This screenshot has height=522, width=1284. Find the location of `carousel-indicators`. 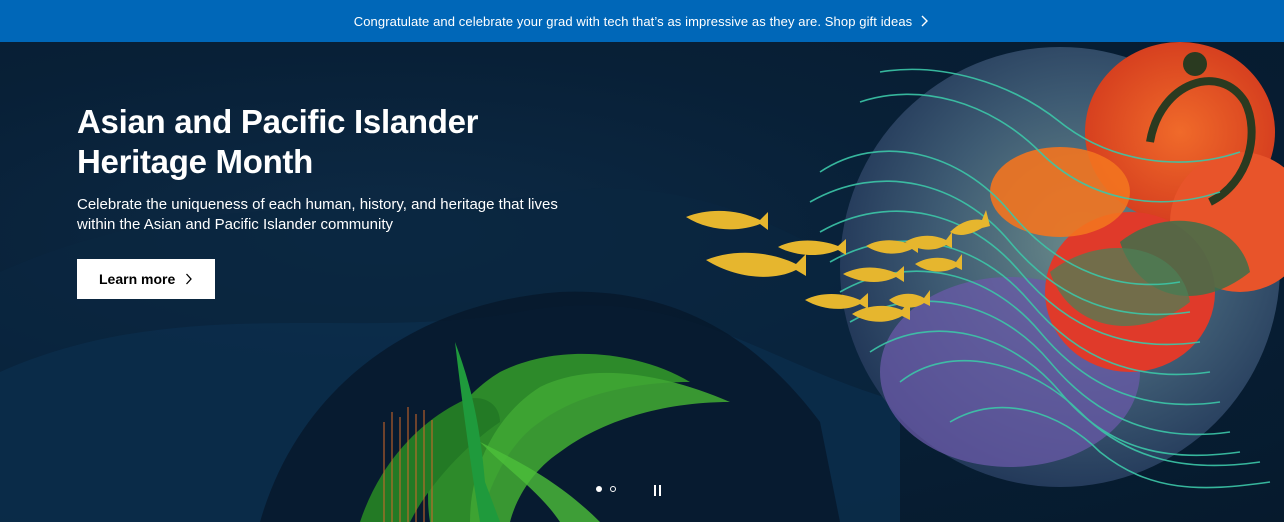

carousel-indicators is located at coordinates (606, 489).